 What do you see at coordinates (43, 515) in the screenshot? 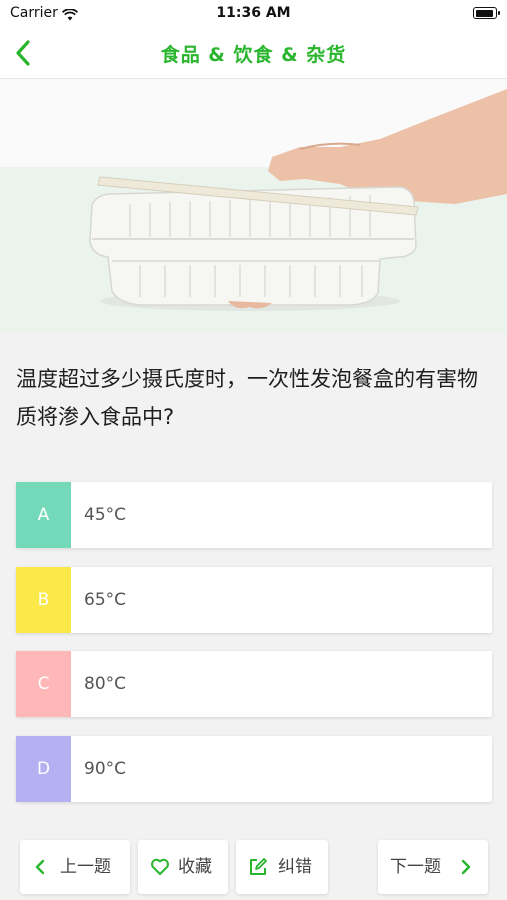
I see `option-letter: A` at bounding box center [43, 515].